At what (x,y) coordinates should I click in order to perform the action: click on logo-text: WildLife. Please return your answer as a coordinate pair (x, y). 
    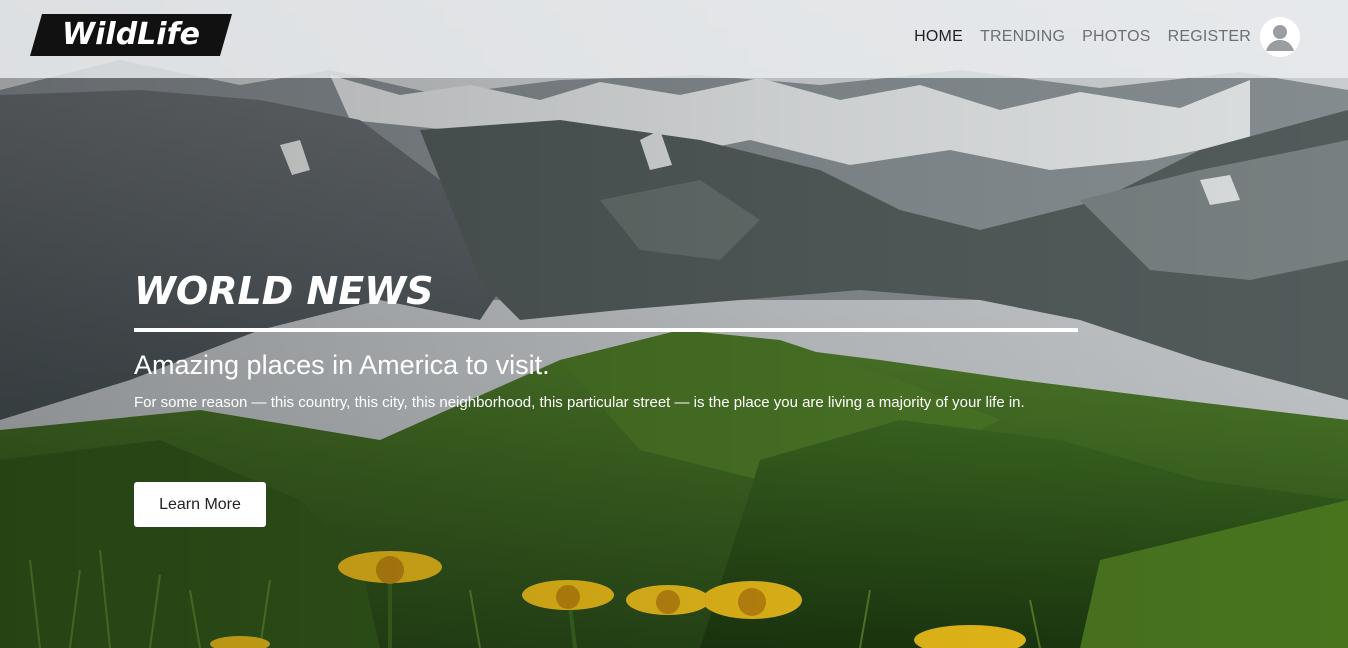
    Looking at the image, I should click on (131, 34).